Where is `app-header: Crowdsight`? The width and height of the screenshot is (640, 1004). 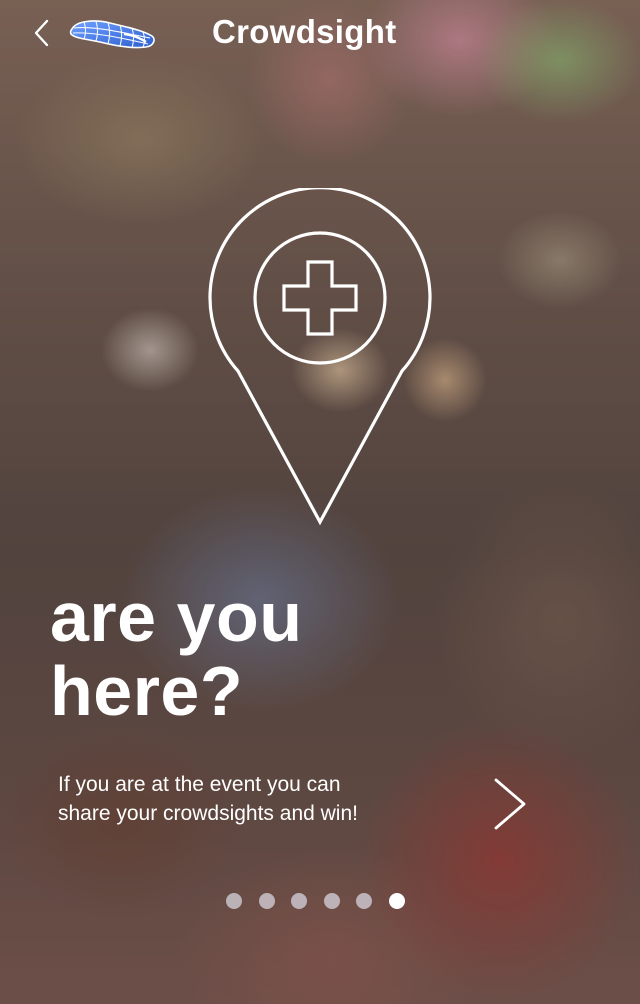 app-header: Crowdsight is located at coordinates (320, 35).